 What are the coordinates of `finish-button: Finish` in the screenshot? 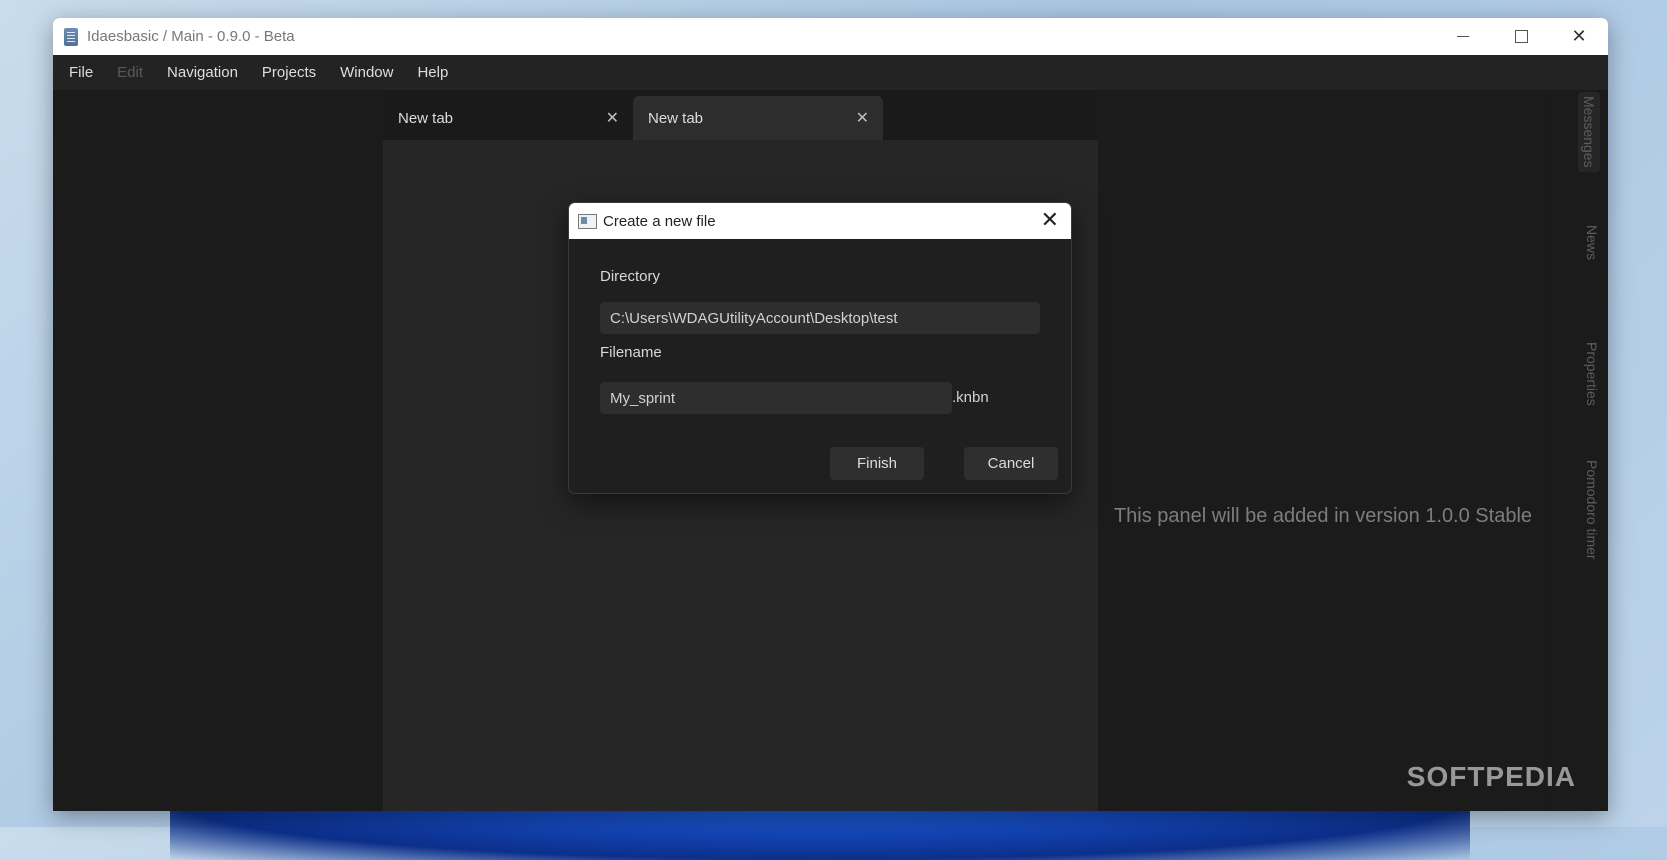 It's located at (877, 463).